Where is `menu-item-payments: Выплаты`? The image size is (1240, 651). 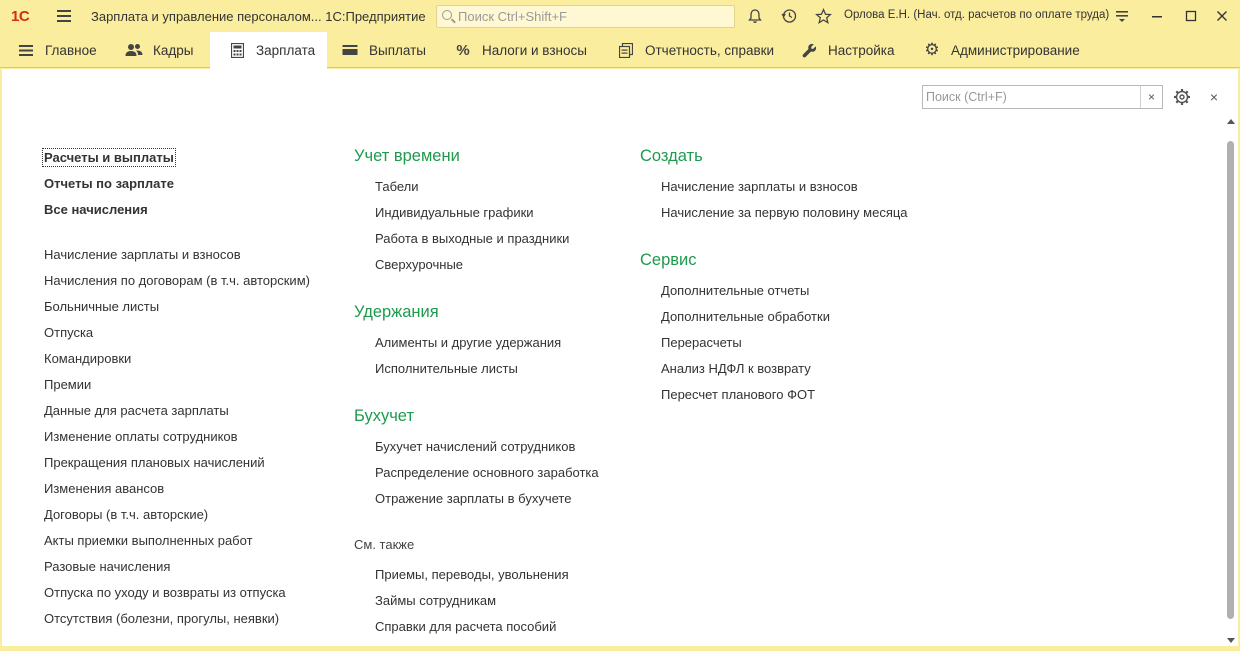 menu-item-payments: Выплаты is located at coordinates (383, 50).